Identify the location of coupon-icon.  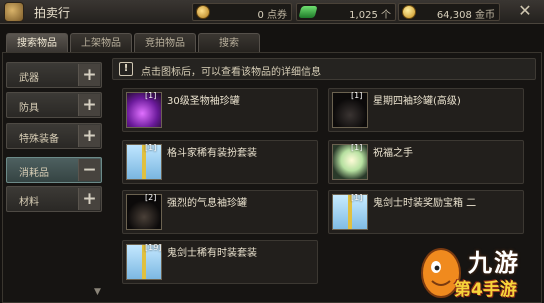
(203, 12).